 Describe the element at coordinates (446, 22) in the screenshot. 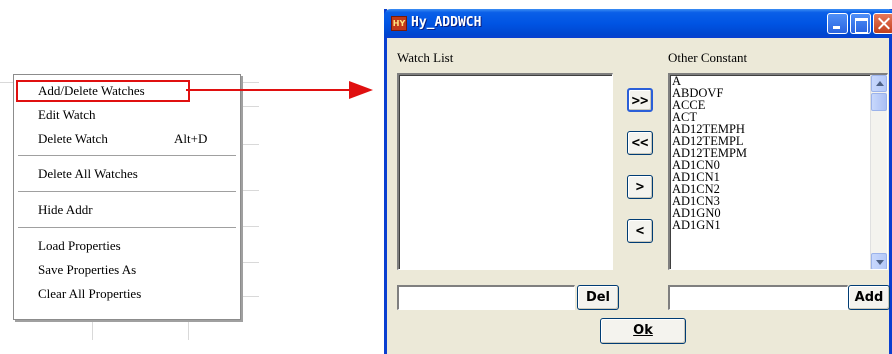

I see `dialog-title: Hy_ADDWCH` at that location.